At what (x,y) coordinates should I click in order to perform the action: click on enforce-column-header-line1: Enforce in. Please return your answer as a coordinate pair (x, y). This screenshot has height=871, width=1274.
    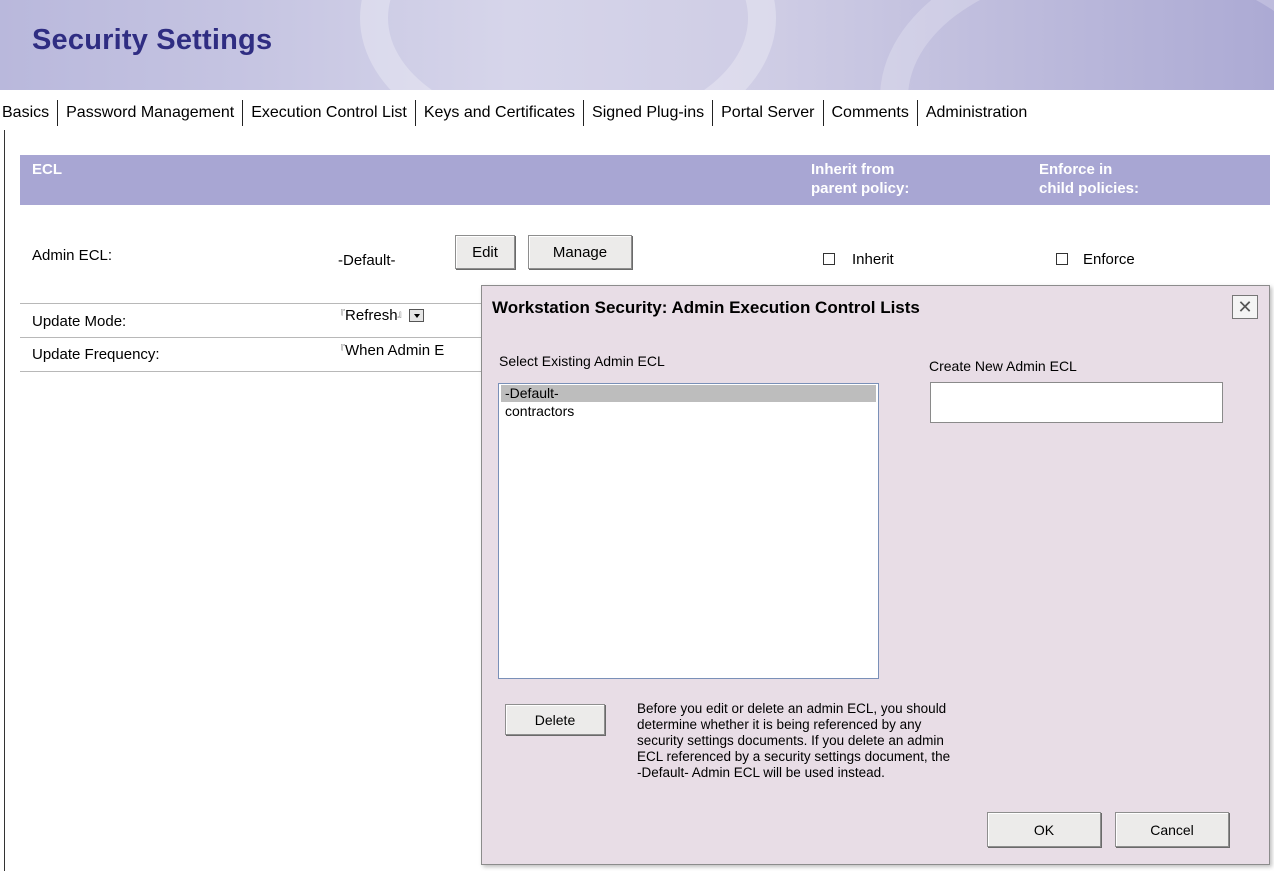
    Looking at the image, I should click on (1076, 169).